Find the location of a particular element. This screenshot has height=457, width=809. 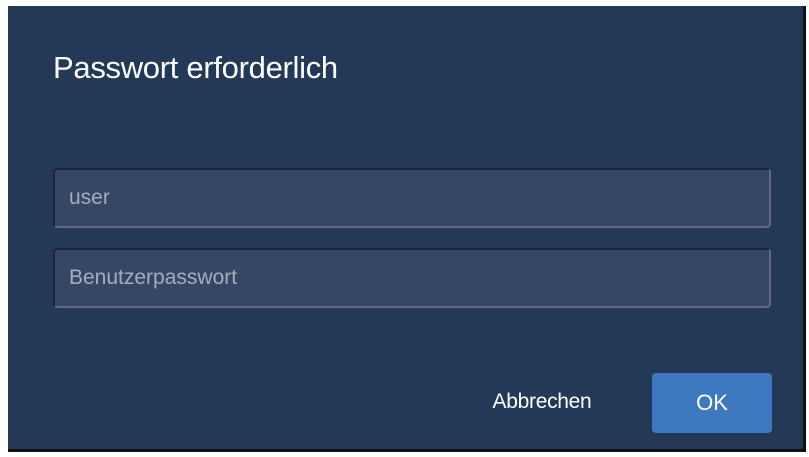

ok-button: OK is located at coordinates (712, 403).